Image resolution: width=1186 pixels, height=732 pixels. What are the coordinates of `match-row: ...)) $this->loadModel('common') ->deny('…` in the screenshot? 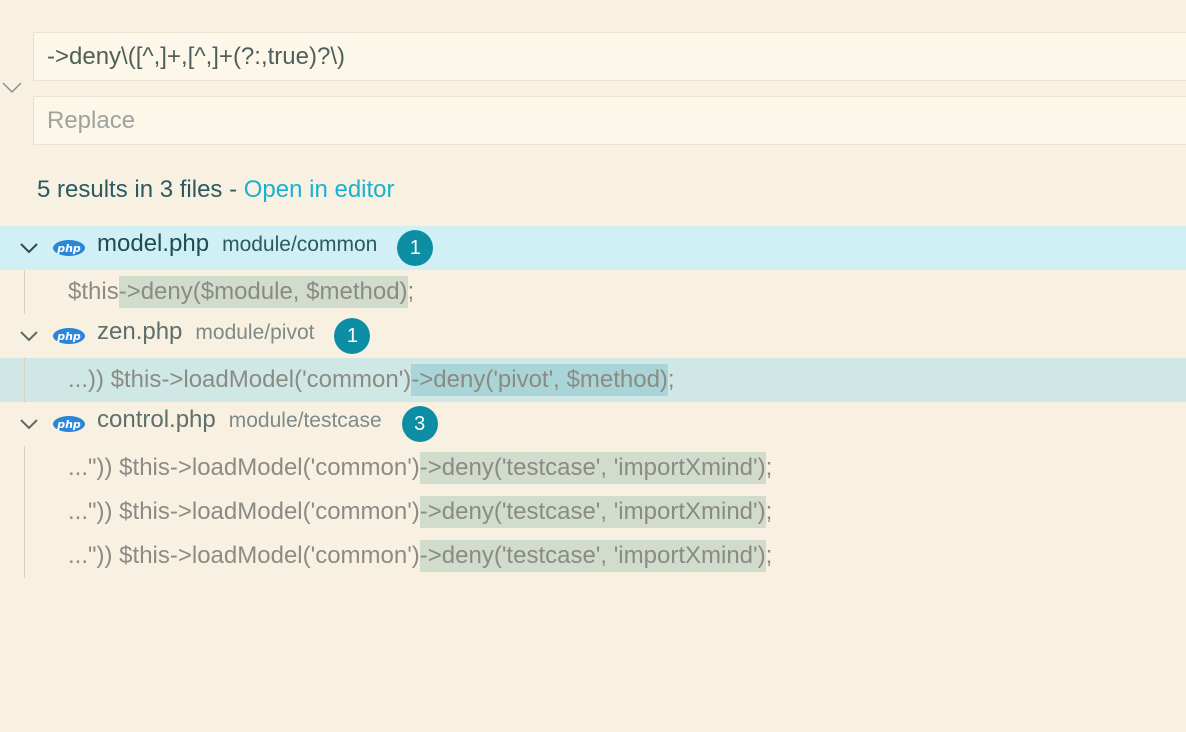 It's located at (593, 380).